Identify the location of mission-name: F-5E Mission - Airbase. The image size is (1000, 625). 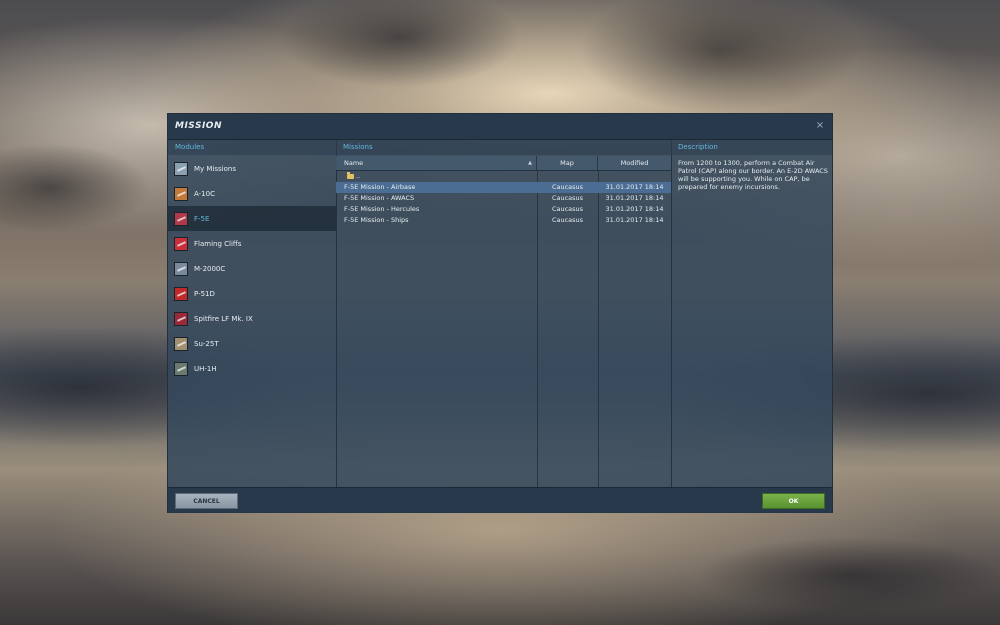
(380, 187).